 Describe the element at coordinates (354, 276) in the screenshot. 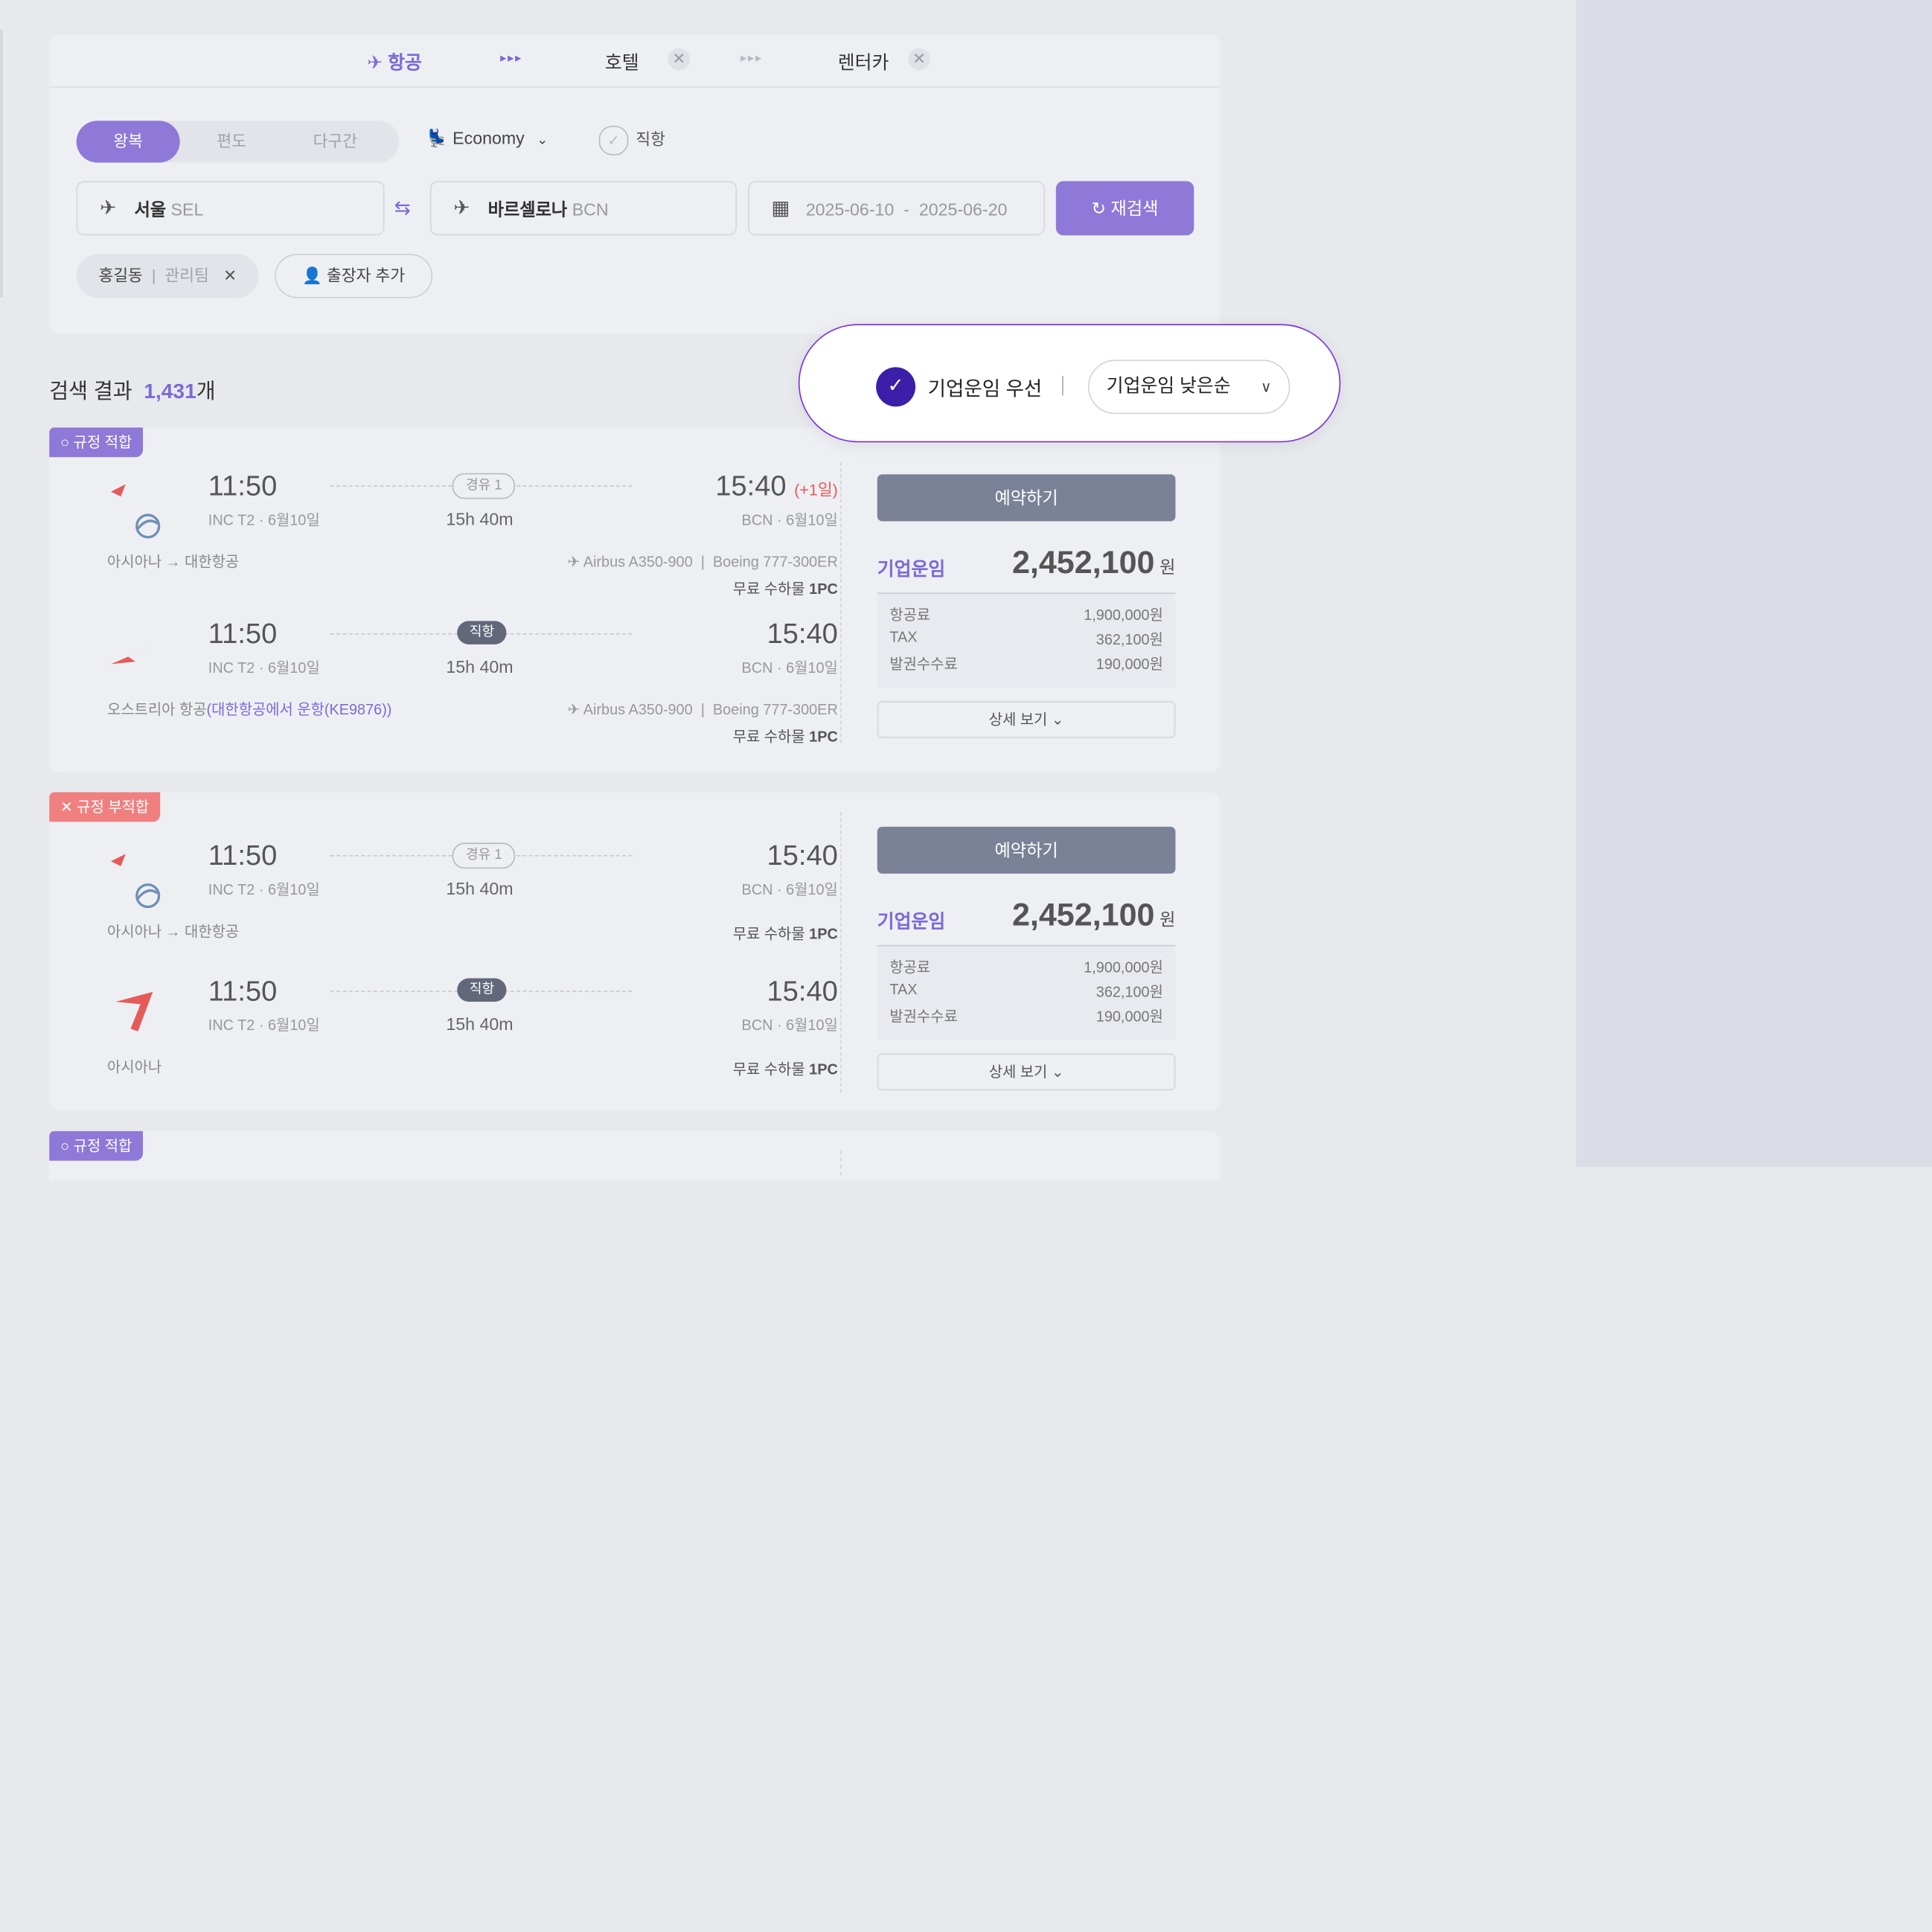

I see `add-traveler-button: 👤 출장자 추가` at that location.